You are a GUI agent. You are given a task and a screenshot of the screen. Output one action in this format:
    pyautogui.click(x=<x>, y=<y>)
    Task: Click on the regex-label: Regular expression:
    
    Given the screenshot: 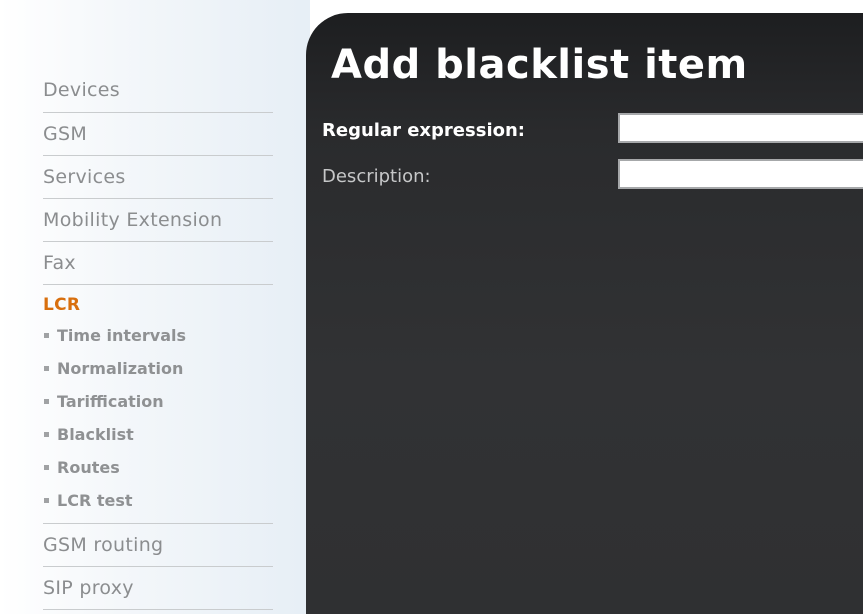 What is the action you would take?
    pyautogui.click(x=423, y=130)
    